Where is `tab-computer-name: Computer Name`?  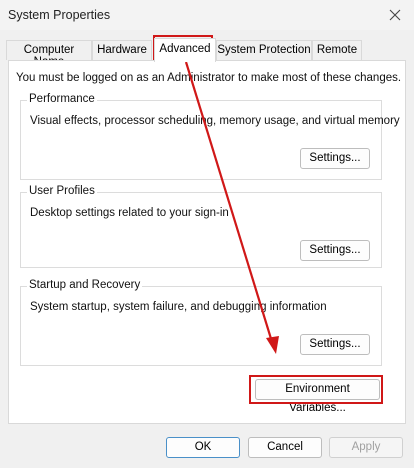
tab-computer-name: Computer Name is located at coordinates (49, 54).